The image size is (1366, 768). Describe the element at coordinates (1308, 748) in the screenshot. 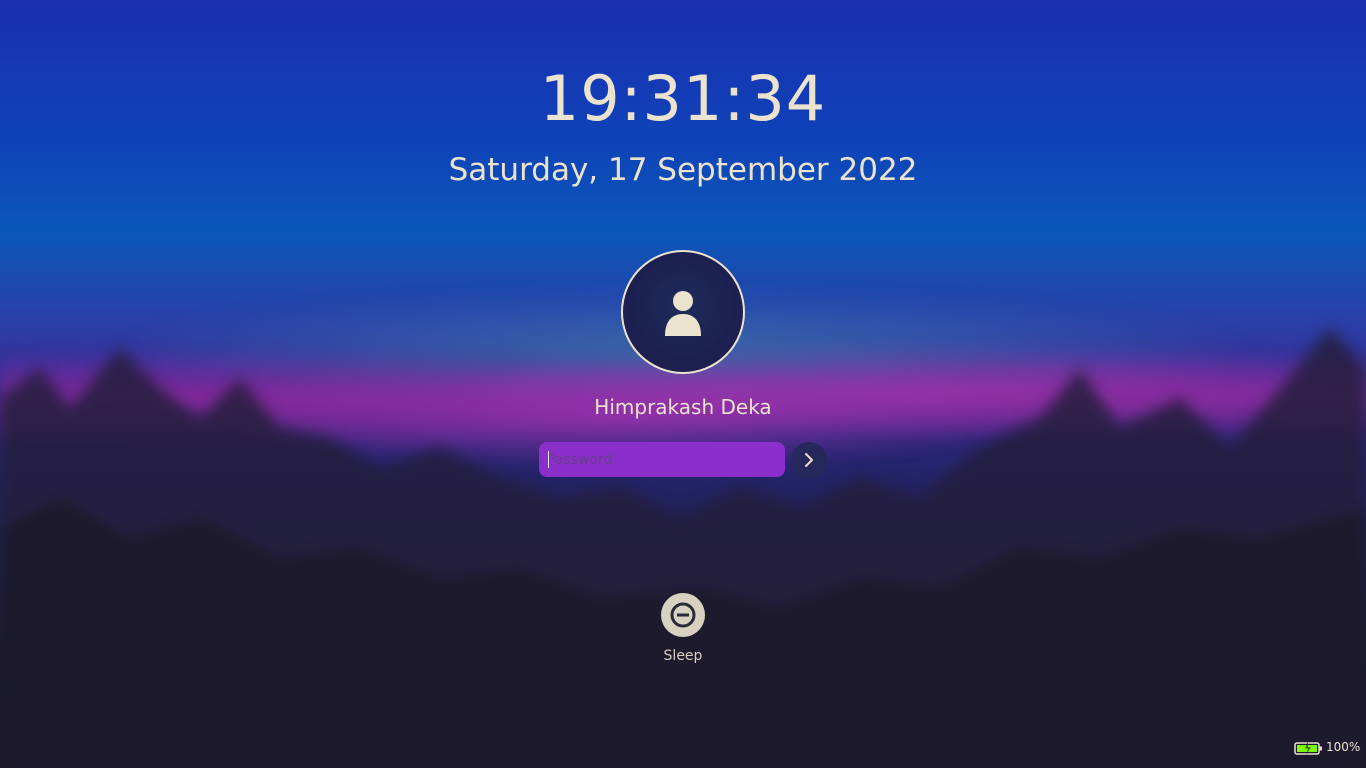

I see `battery-icon` at that location.